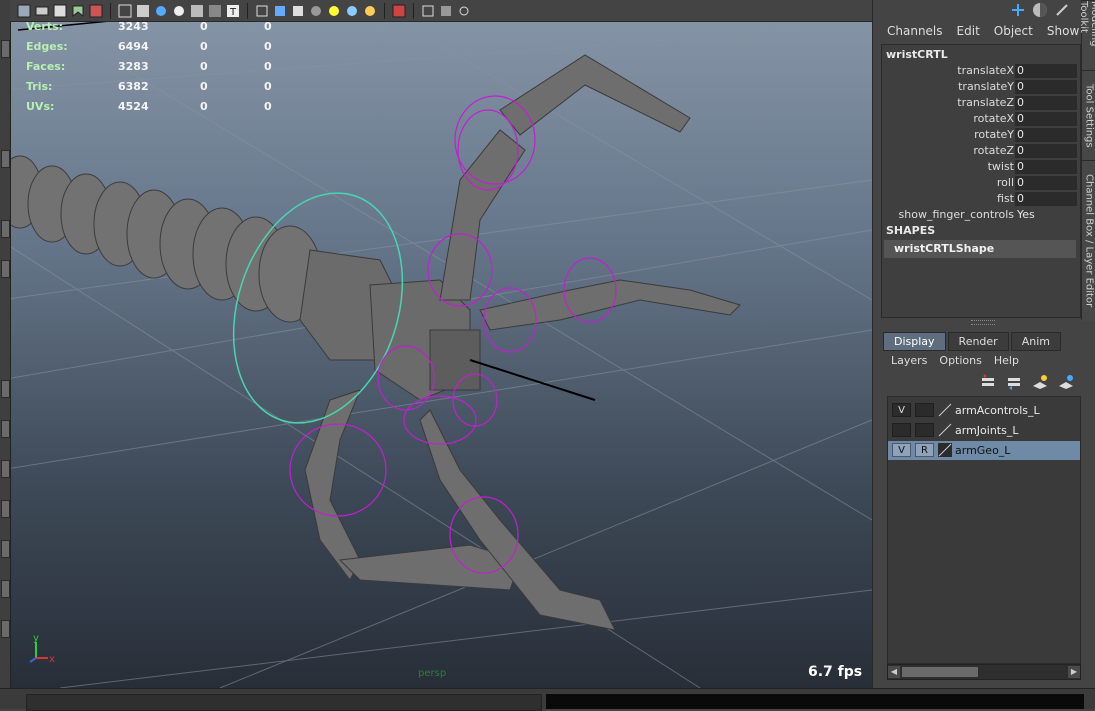 Image resolution: width=1095 pixels, height=711 pixels. What do you see at coordinates (980, 72) in the screenshot?
I see `attr-row-translatex: translateX 0` at bounding box center [980, 72].